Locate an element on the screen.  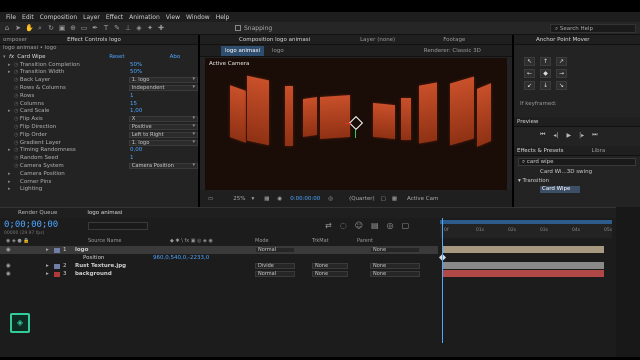
home-icon: ⌂ is located at coordinates (7, 28).